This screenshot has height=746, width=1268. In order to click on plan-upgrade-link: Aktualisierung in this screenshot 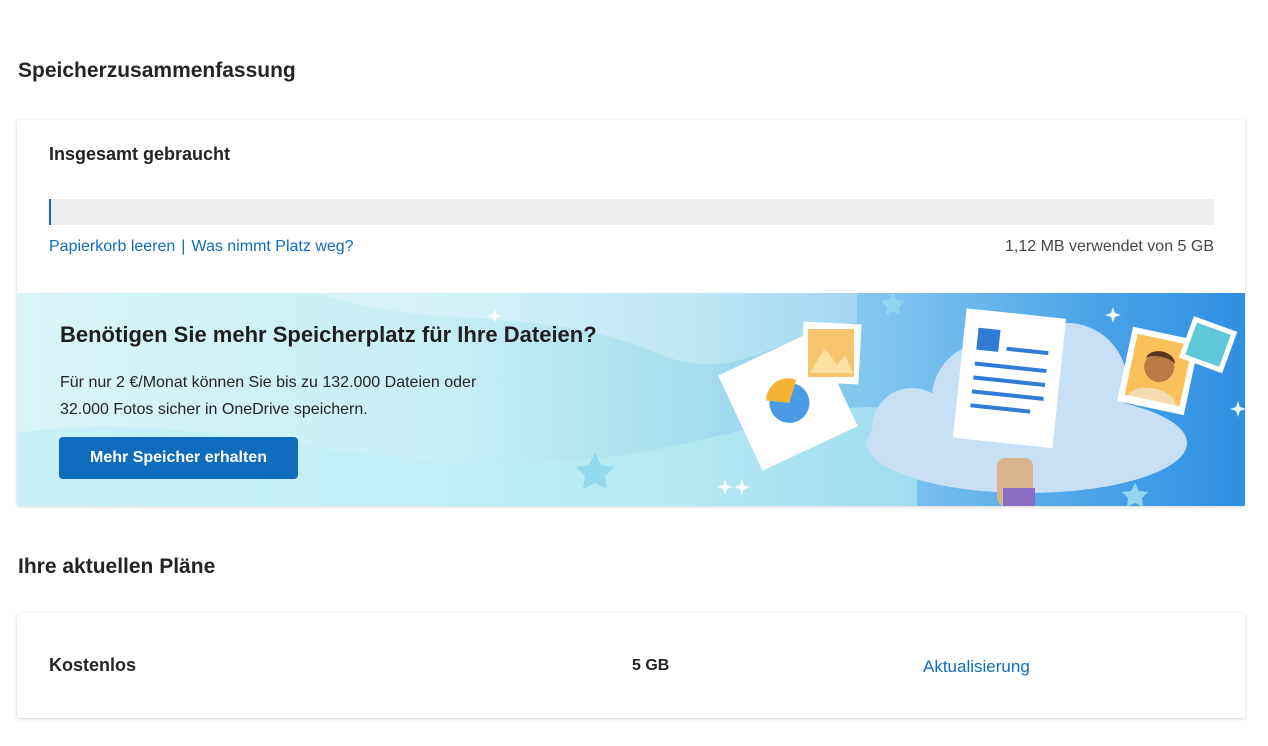, I will do `click(976, 667)`.